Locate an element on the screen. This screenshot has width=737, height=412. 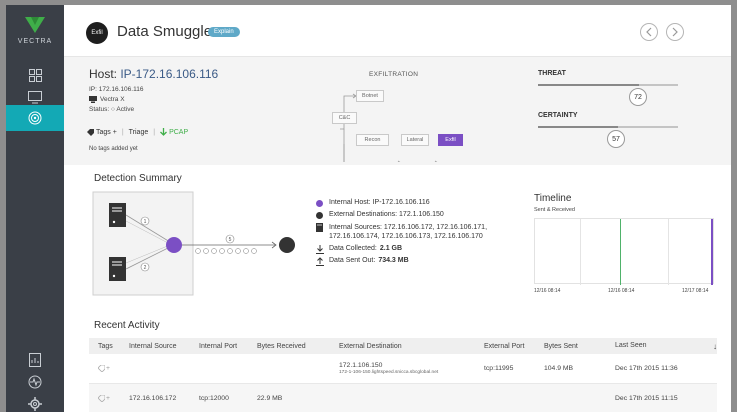
upload-icon is located at coordinates (320, 261).